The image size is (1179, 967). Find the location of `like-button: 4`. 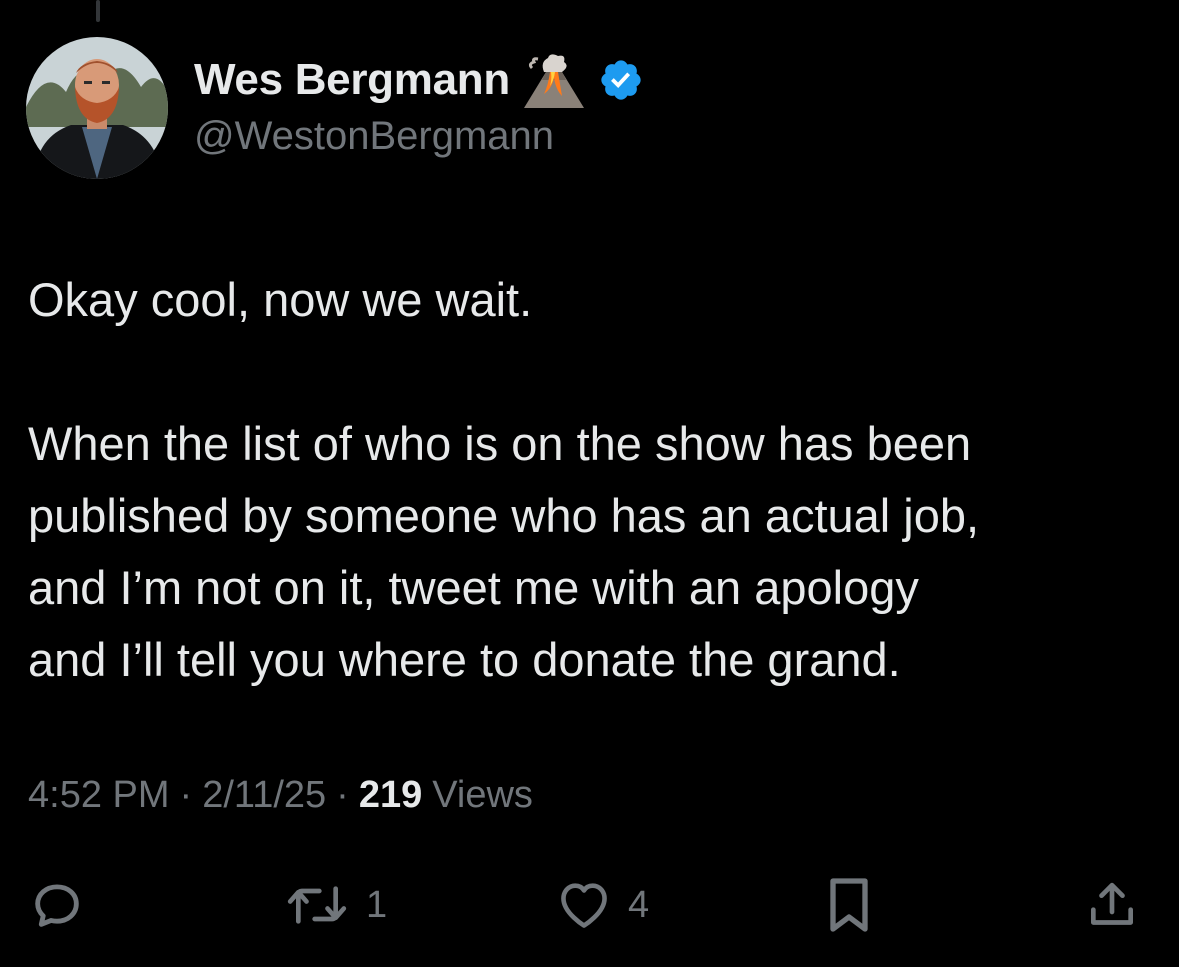

like-button: 4 is located at coordinates (601, 905).